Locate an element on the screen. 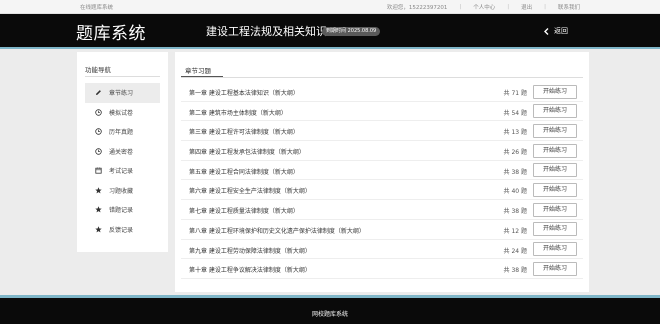  back-button: 返回 is located at coordinates (556, 31).